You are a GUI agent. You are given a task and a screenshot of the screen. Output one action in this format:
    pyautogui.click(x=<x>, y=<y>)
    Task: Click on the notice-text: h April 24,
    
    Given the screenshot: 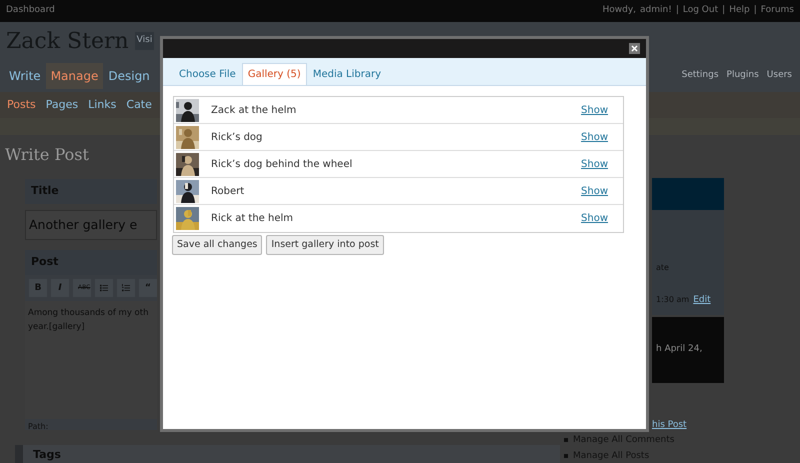 What is the action you would take?
    pyautogui.click(x=679, y=349)
    